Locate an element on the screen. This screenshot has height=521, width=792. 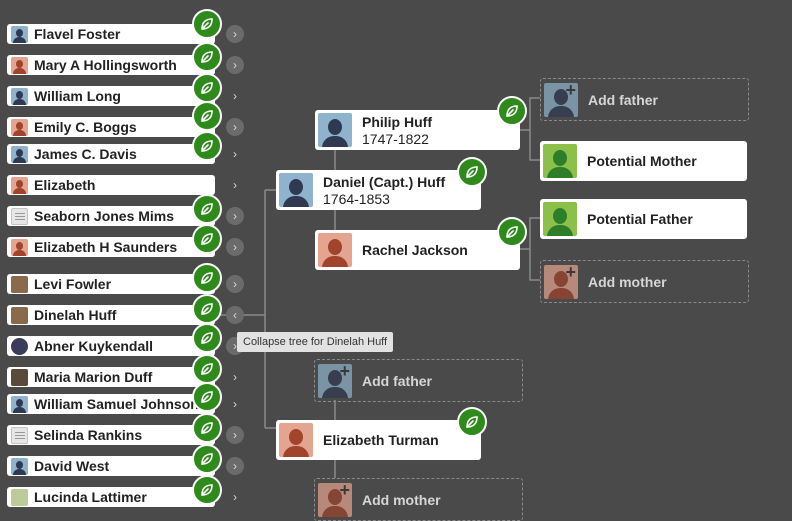
ancestor-card: James C. Davis is located at coordinates (111, 154).